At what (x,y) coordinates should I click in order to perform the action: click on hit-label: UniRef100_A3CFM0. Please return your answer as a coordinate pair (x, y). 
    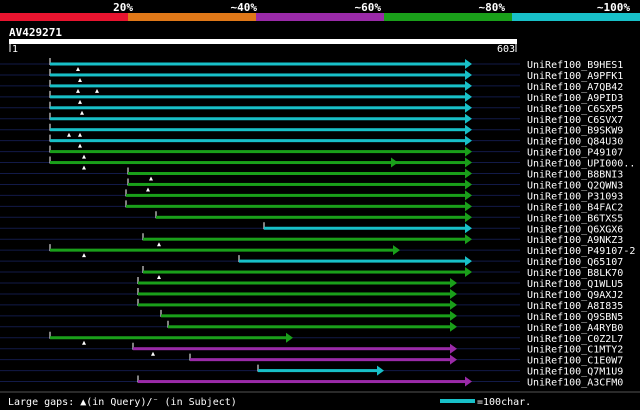
    Looking at the image, I should click on (575, 383).